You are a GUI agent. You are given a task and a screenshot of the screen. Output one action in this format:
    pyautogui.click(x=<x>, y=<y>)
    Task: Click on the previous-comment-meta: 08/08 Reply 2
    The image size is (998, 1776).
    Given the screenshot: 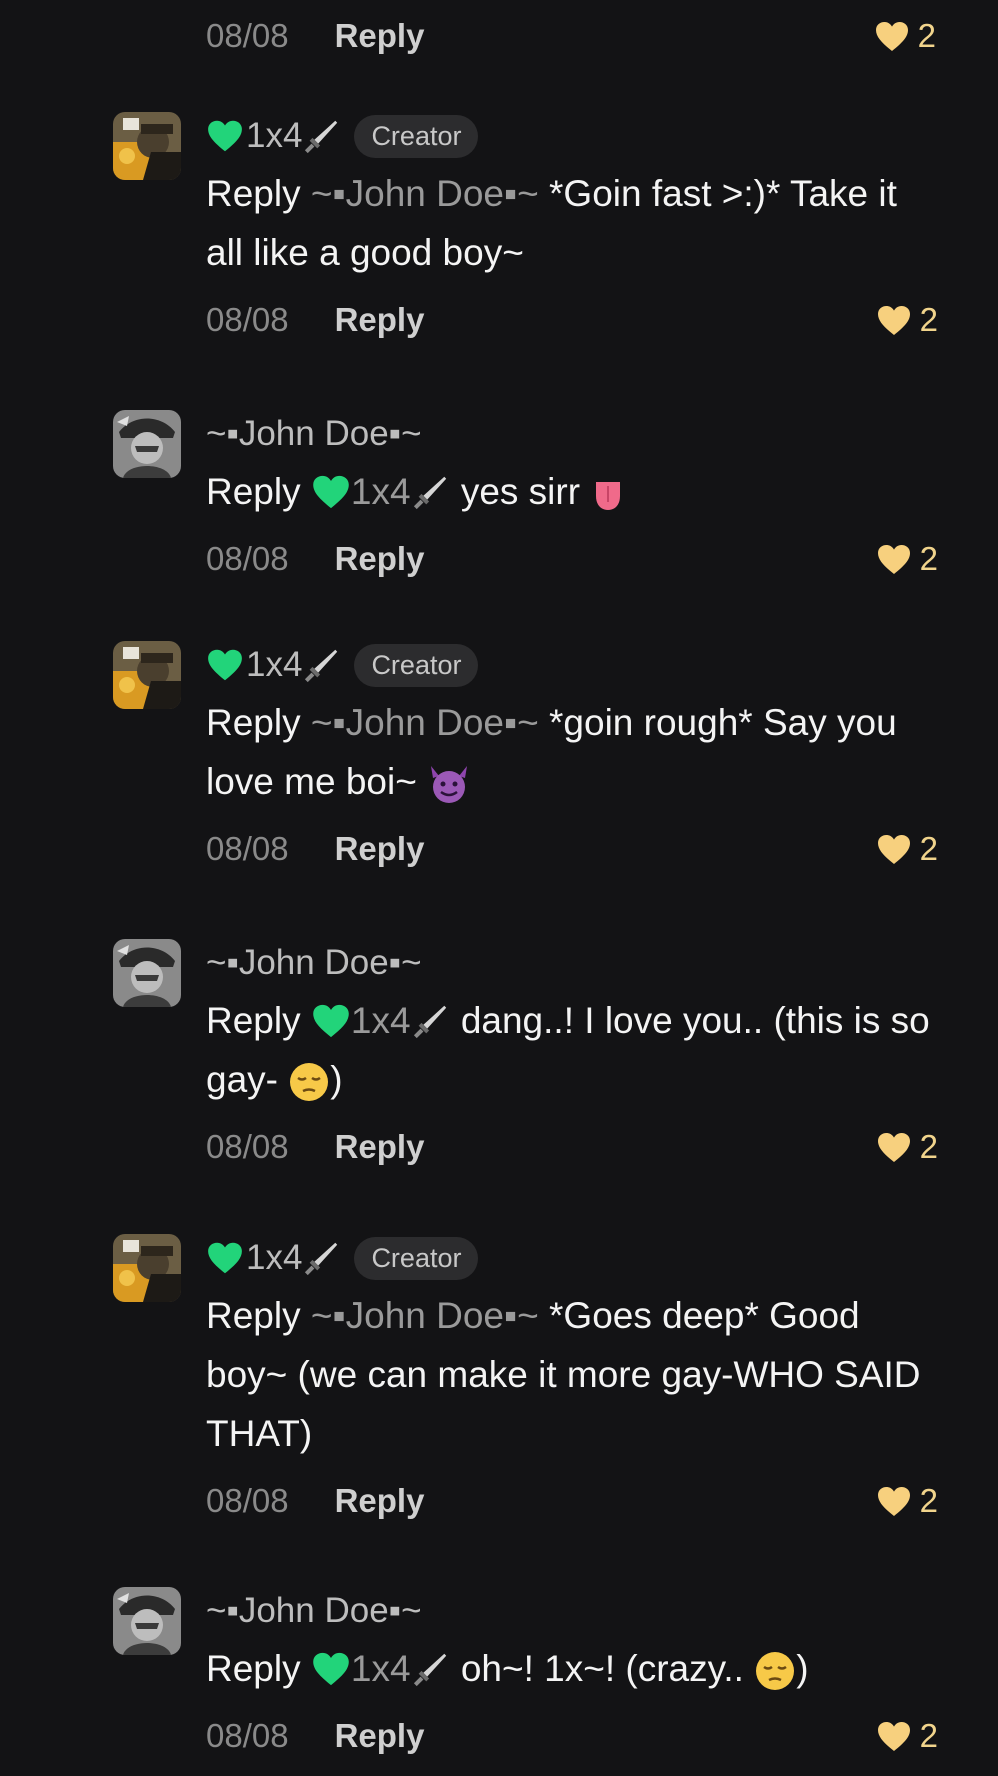 What is the action you would take?
    pyautogui.click(x=571, y=36)
    